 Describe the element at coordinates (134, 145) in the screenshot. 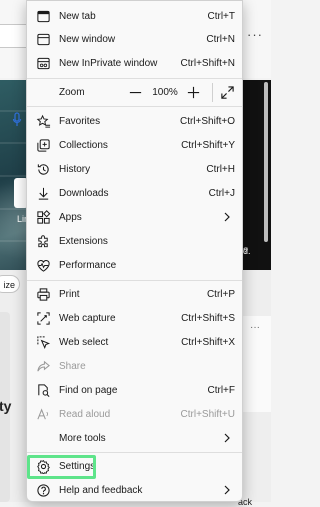

I see `menu-item-collections: Collections Ctrl+Shift+Y` at that location.